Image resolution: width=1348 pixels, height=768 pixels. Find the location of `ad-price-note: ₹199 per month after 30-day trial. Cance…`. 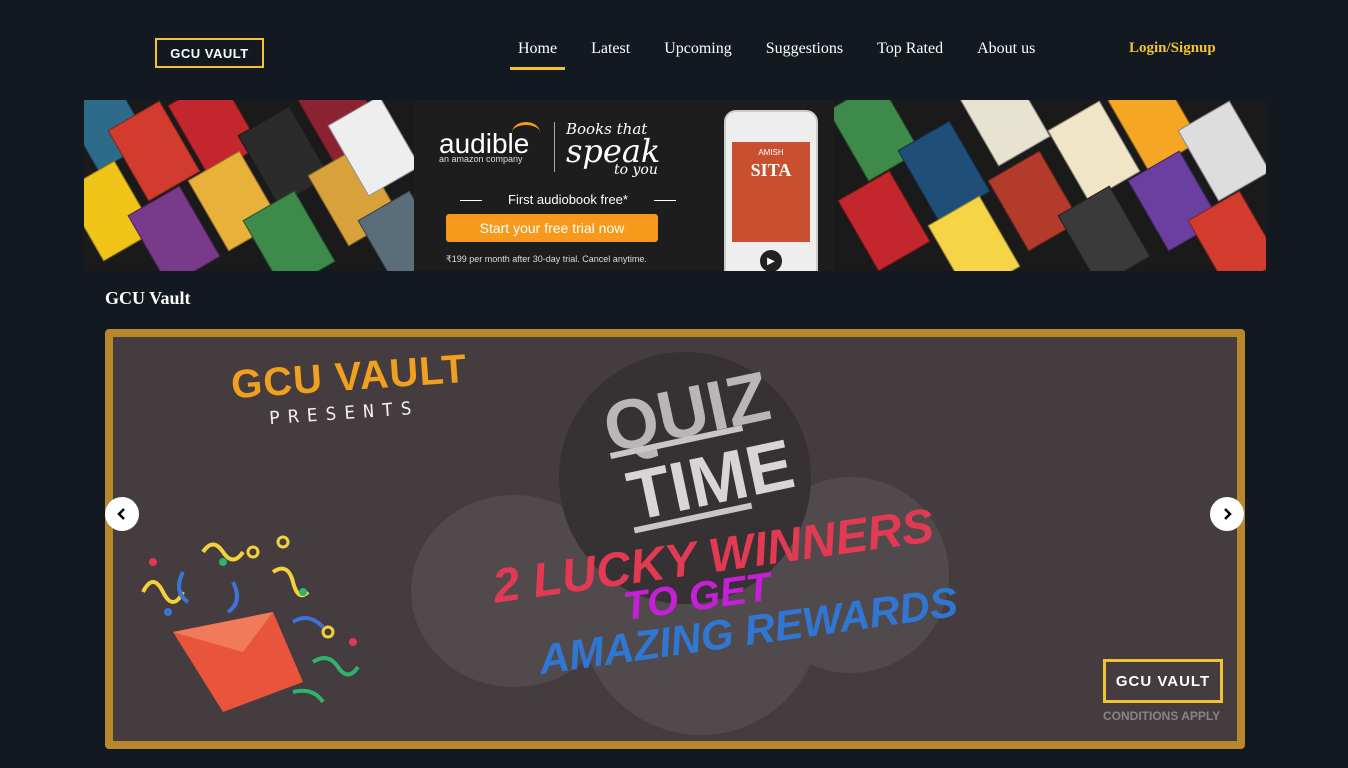

ad-price-note: ₹199 per month after 30-day trial. Cance… is located at coordinates (546, 259).